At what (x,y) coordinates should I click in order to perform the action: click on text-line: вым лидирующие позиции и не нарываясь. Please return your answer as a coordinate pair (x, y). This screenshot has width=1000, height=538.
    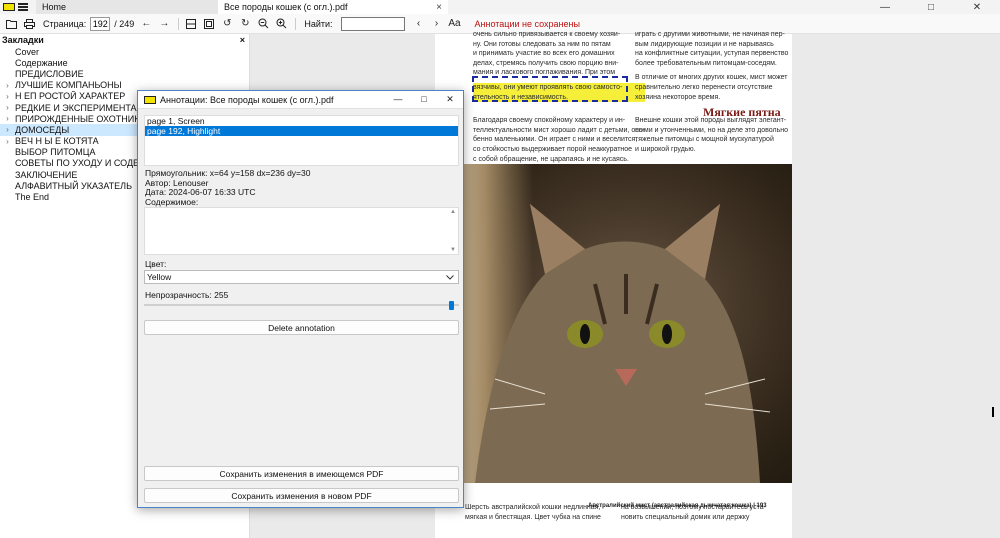
    Looking at the image, I should click on (704, 44).